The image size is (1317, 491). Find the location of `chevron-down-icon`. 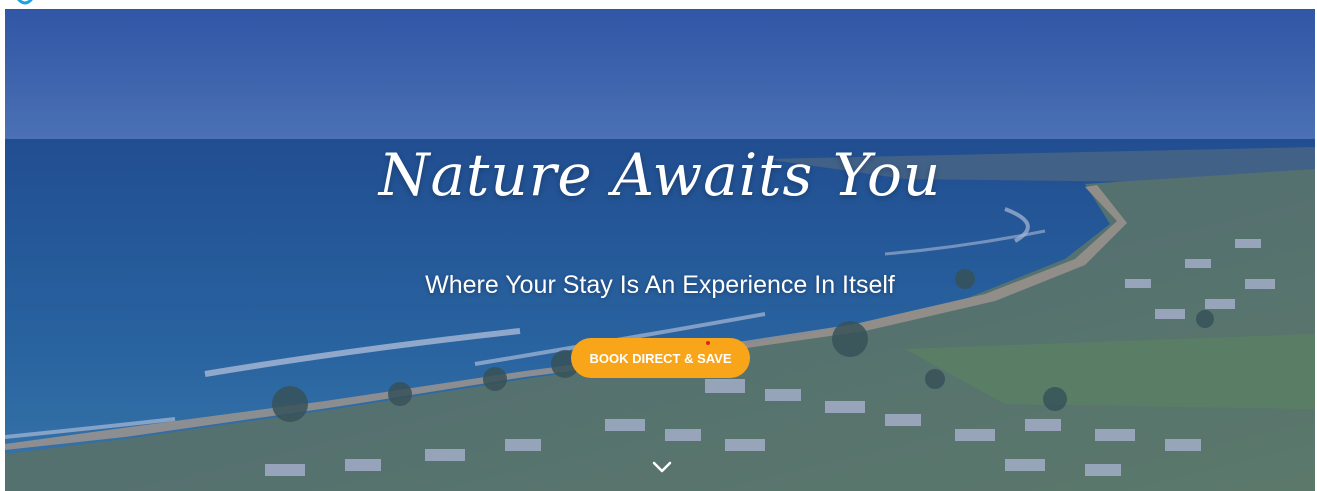

chevron-down-icon is located at coordinates (662, 467).